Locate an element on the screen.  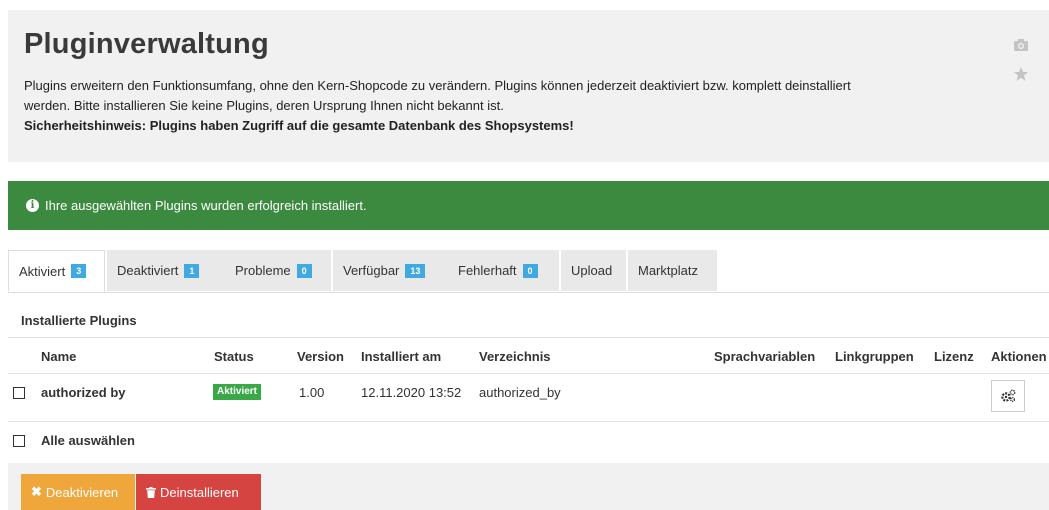
tab-upload: Upload is located at coordinates (593, 270).